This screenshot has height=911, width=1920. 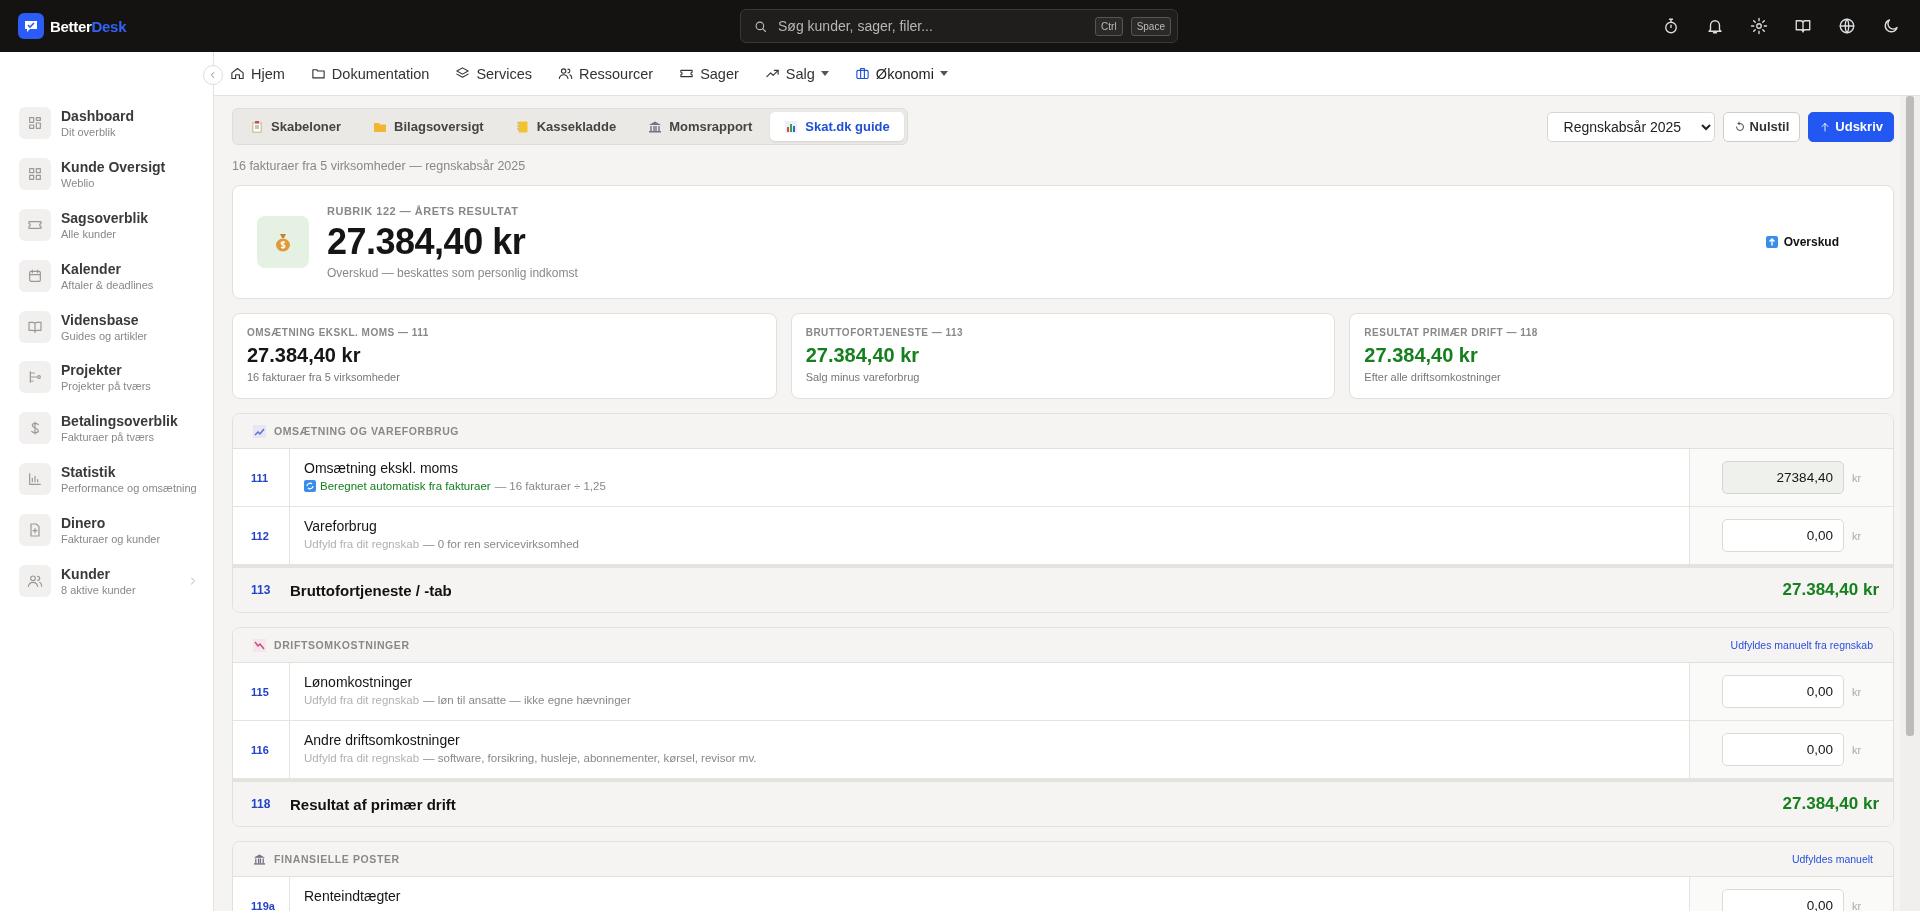 What do you see at coordinates (106, 530) in the screenshot?
I see `sidebar-item: Dinero Fakturaer og kunder` at bounding box center [106, 530].